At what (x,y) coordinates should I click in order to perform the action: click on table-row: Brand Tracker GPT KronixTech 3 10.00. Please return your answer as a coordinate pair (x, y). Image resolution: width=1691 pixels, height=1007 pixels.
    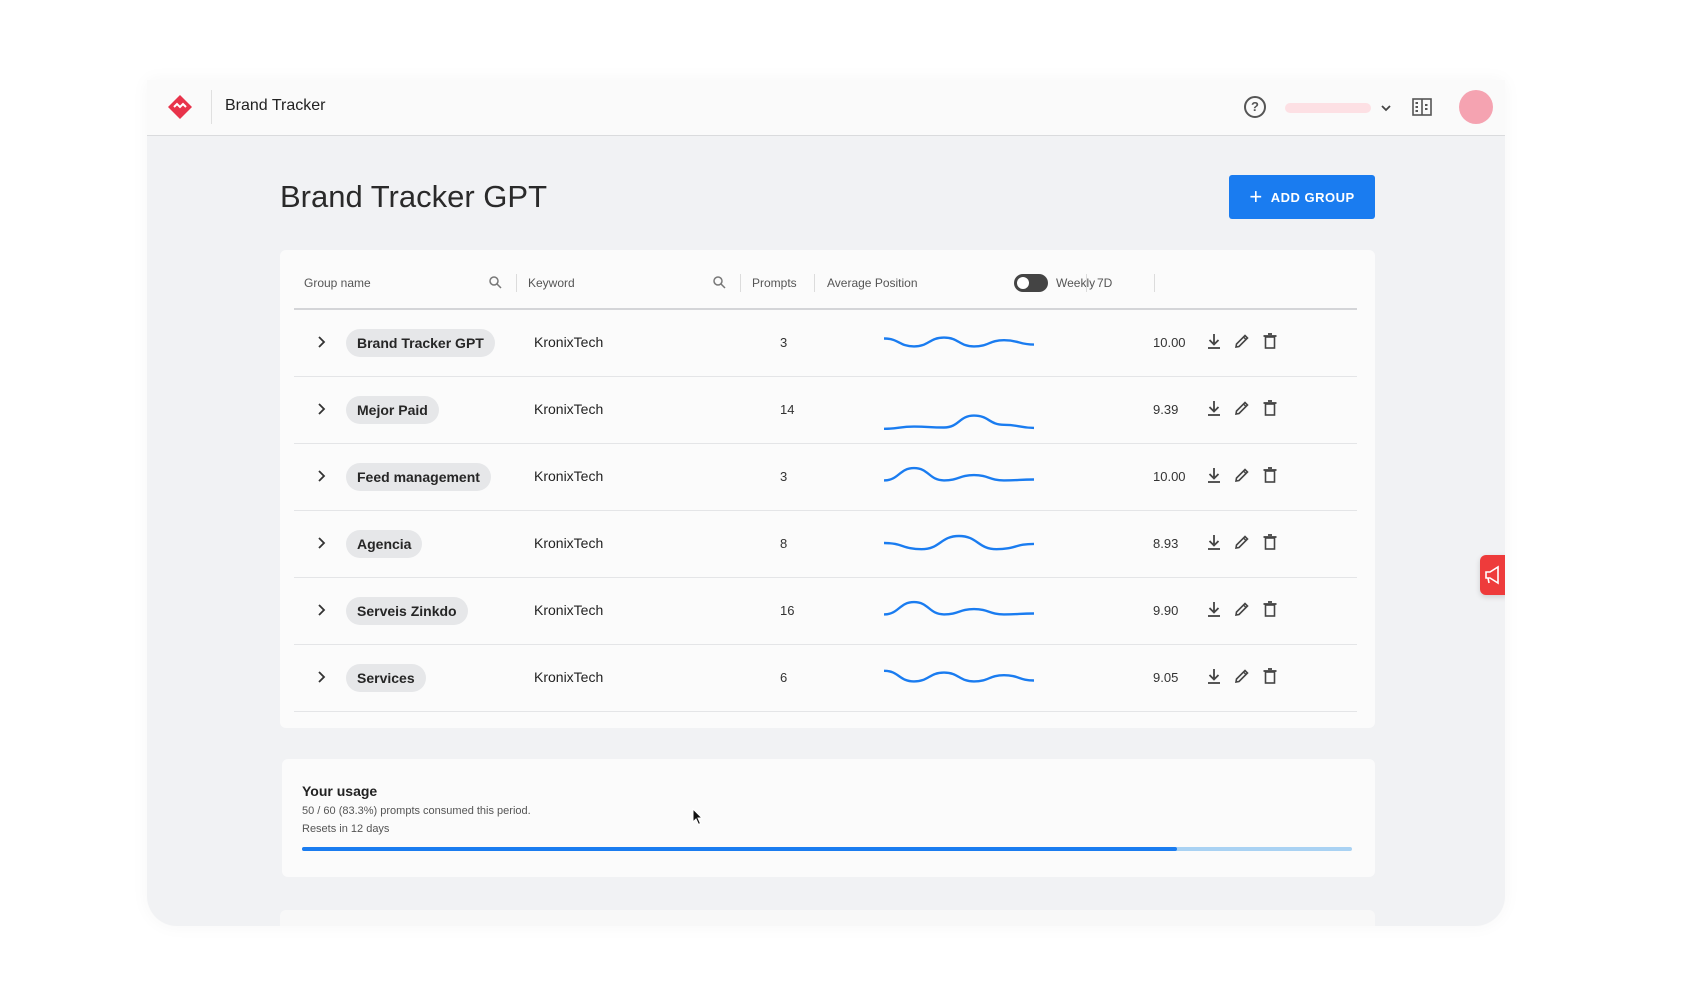
    Looking at the image, I should click on (825, 343).